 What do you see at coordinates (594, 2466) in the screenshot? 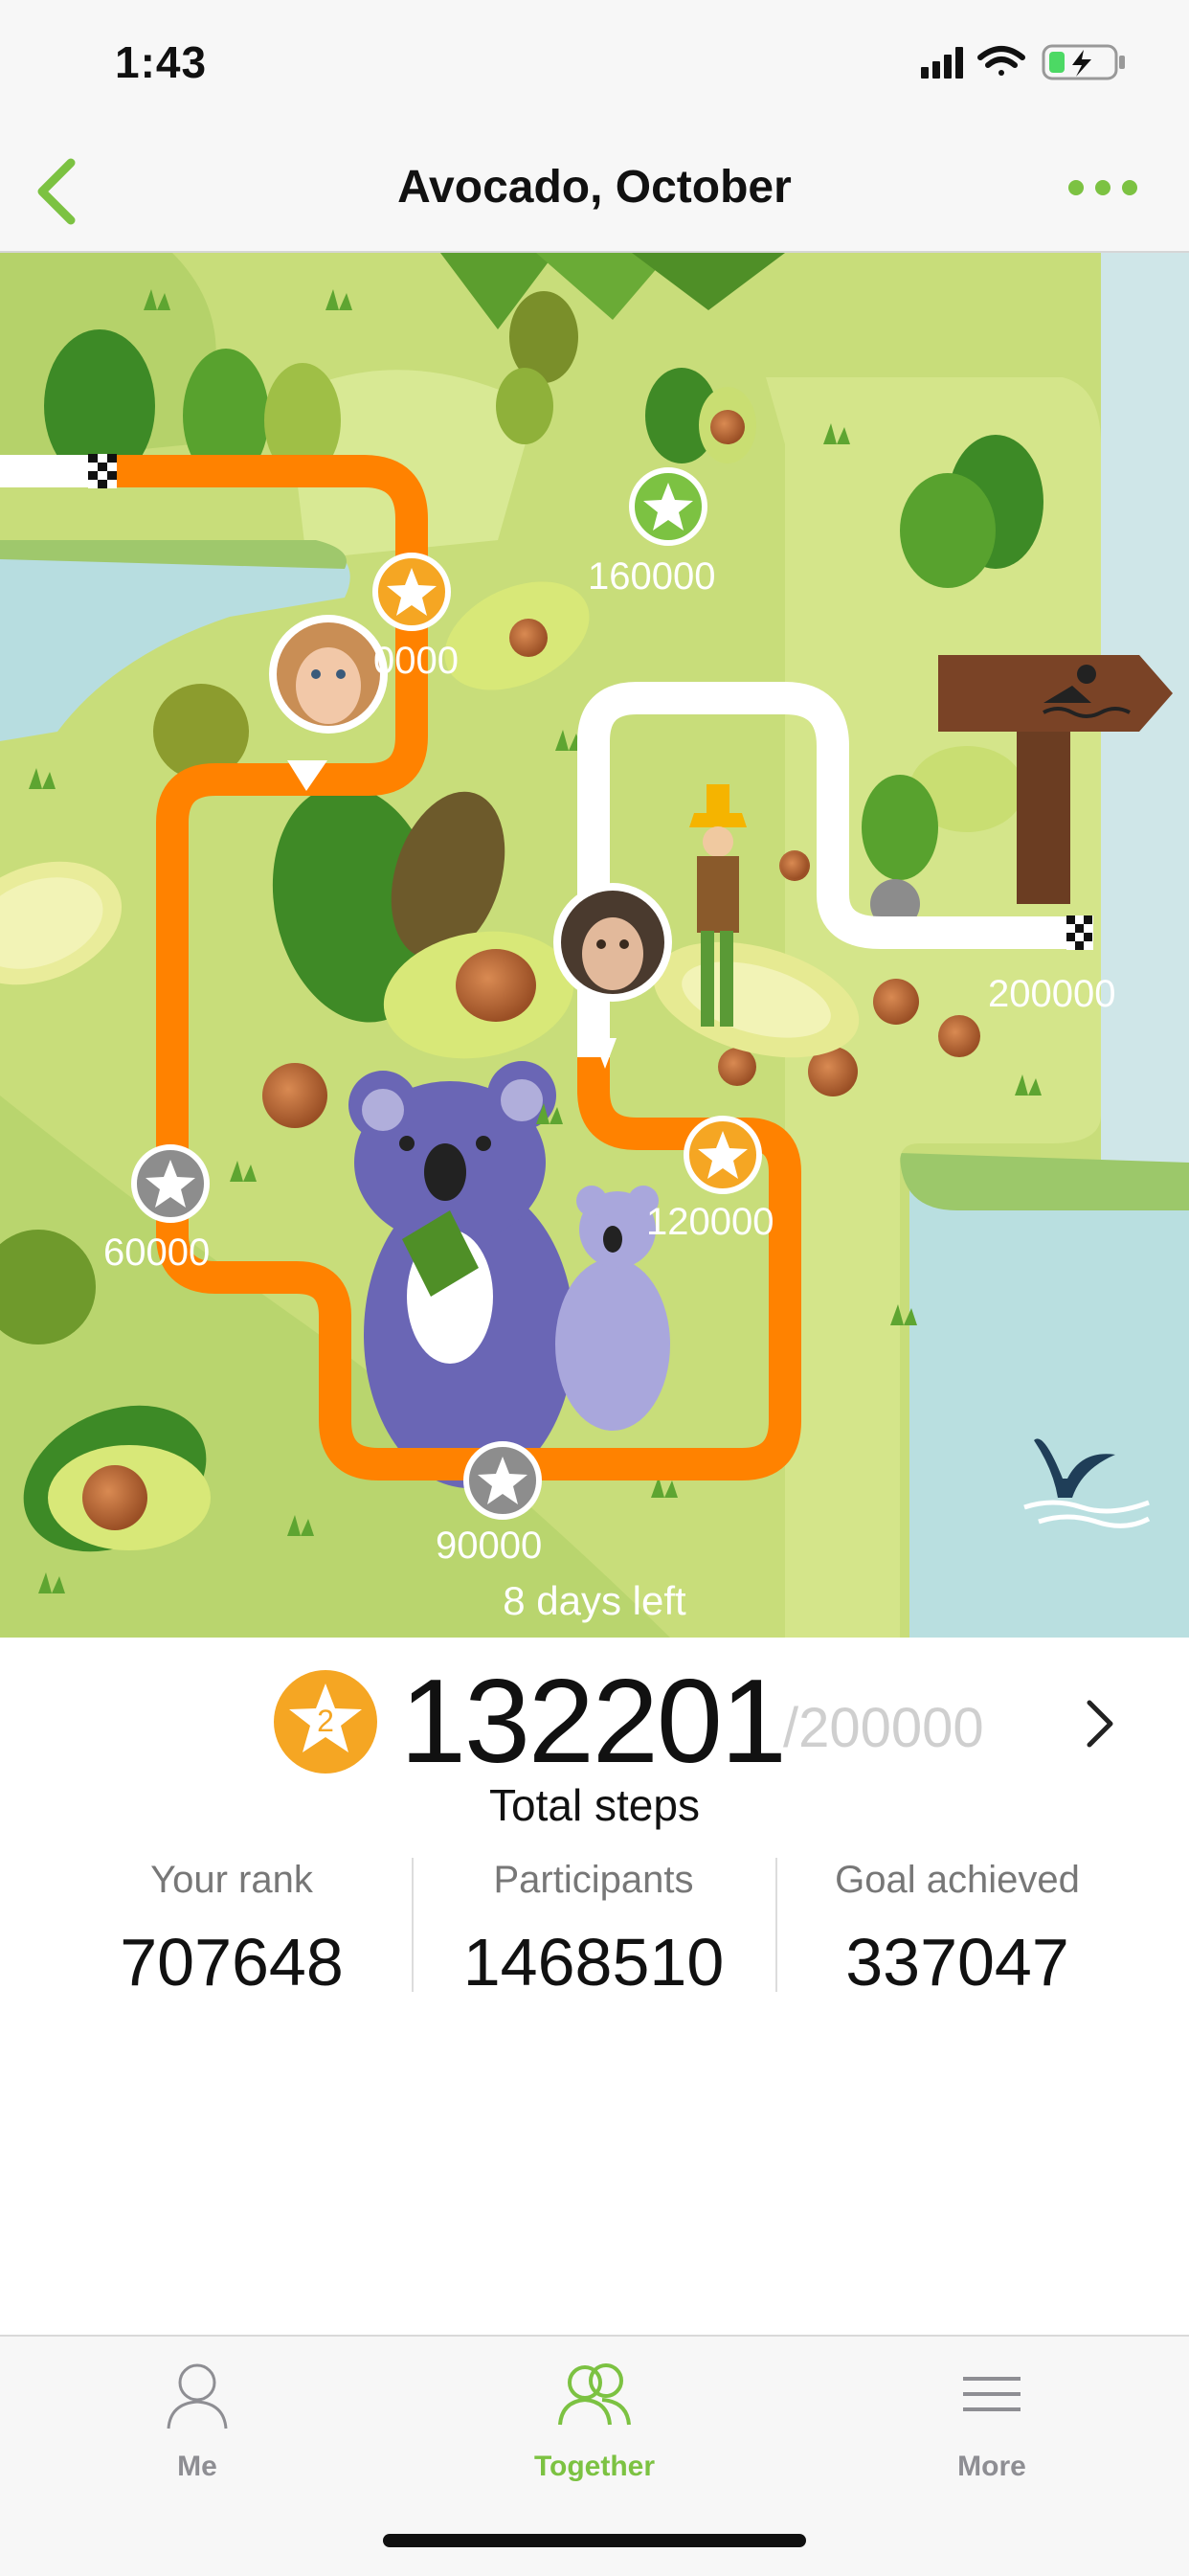
I see `tab-label: Together` at bounding box center [594, 2466].